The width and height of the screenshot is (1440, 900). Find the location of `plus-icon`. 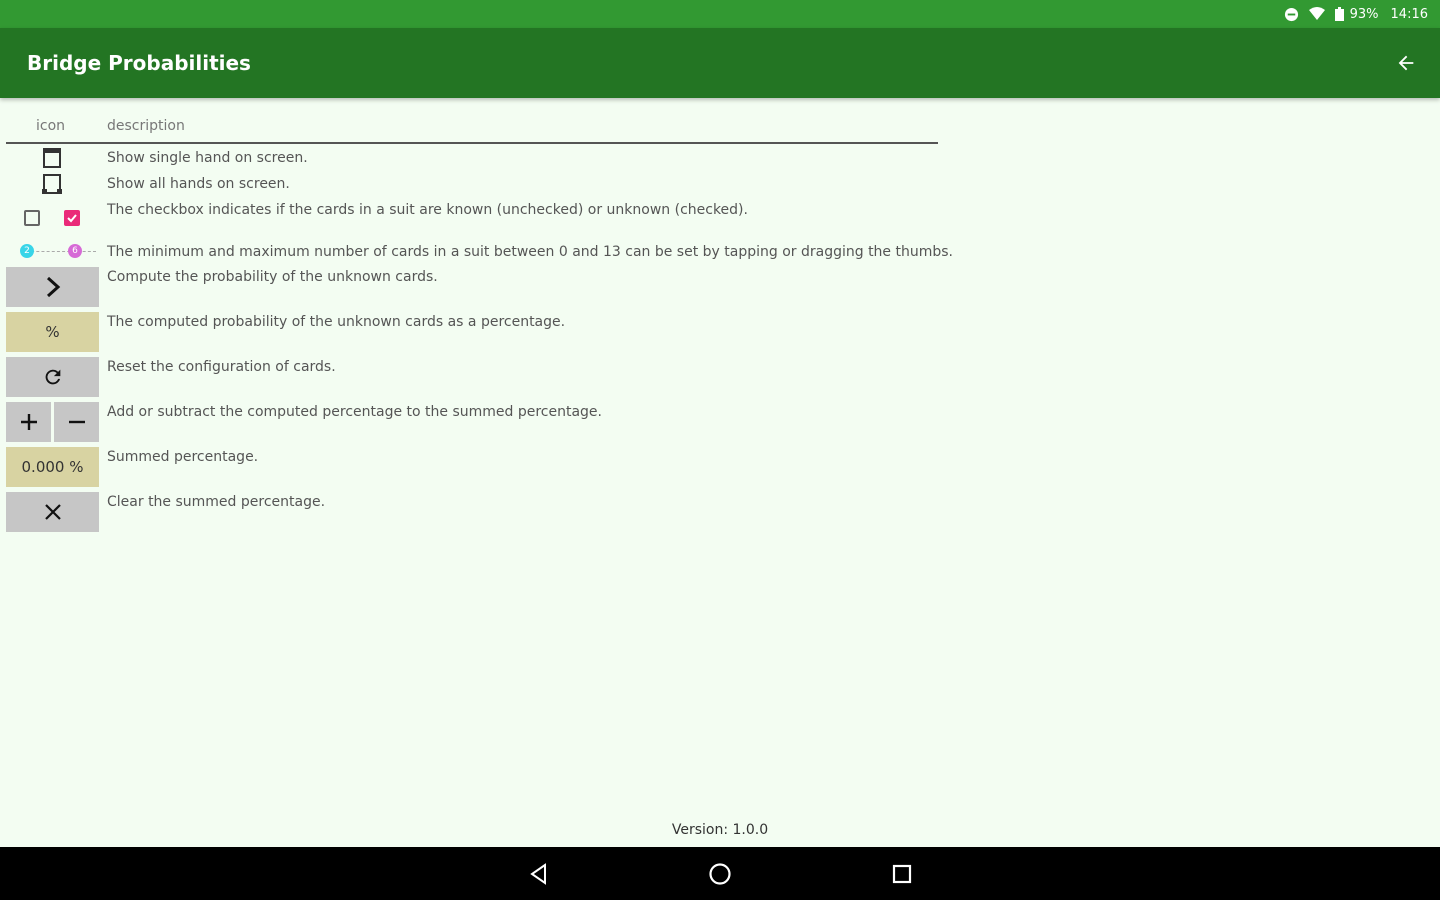

plus-icon is located at coordinates (28, 422).